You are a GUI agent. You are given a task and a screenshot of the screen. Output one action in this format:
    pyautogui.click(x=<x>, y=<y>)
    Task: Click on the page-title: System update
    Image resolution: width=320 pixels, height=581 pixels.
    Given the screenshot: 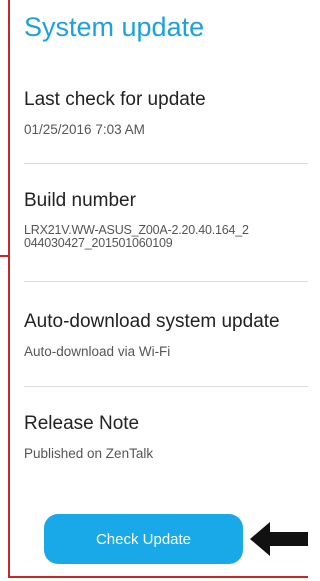 What is the action you would take?
    pyautogui.click(x=114, y=27)
    